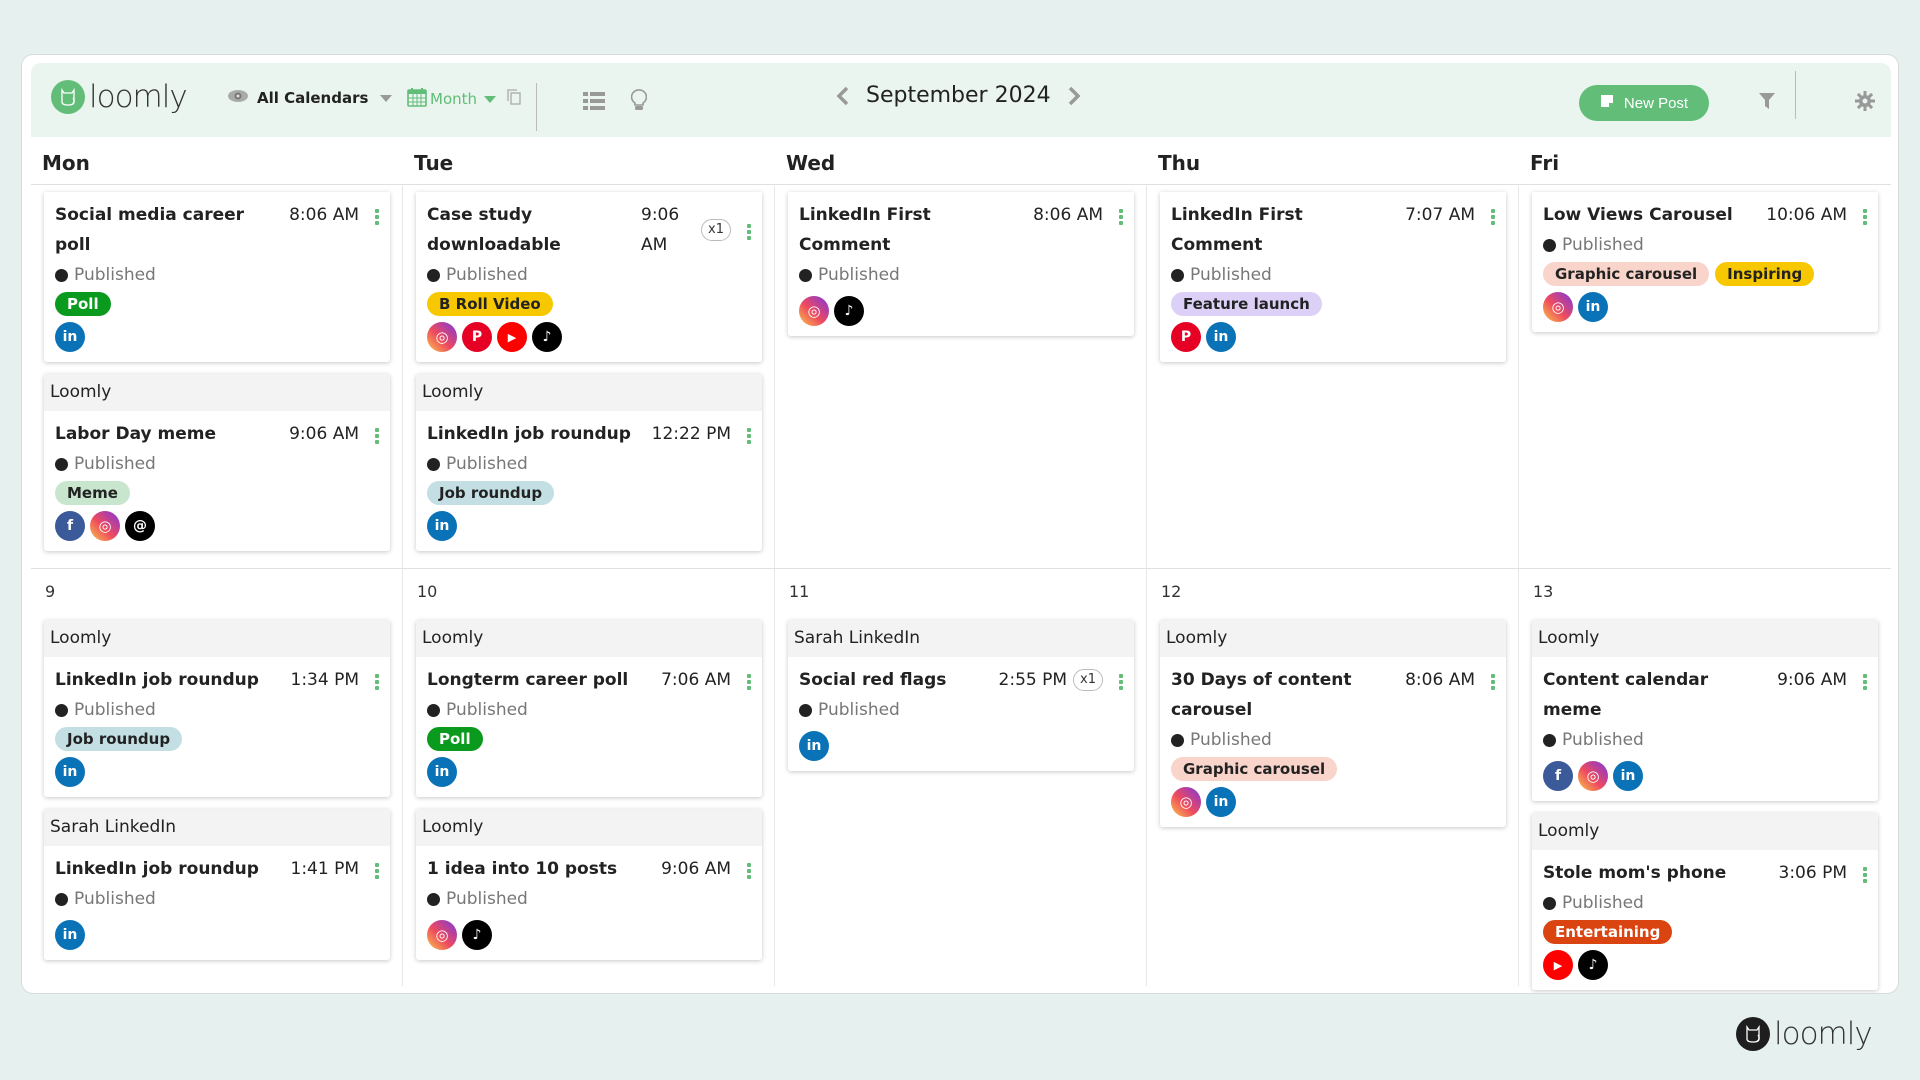 The image size is (1920, 1080). I want to click on linkedin-icon: in, so click(70, 337).